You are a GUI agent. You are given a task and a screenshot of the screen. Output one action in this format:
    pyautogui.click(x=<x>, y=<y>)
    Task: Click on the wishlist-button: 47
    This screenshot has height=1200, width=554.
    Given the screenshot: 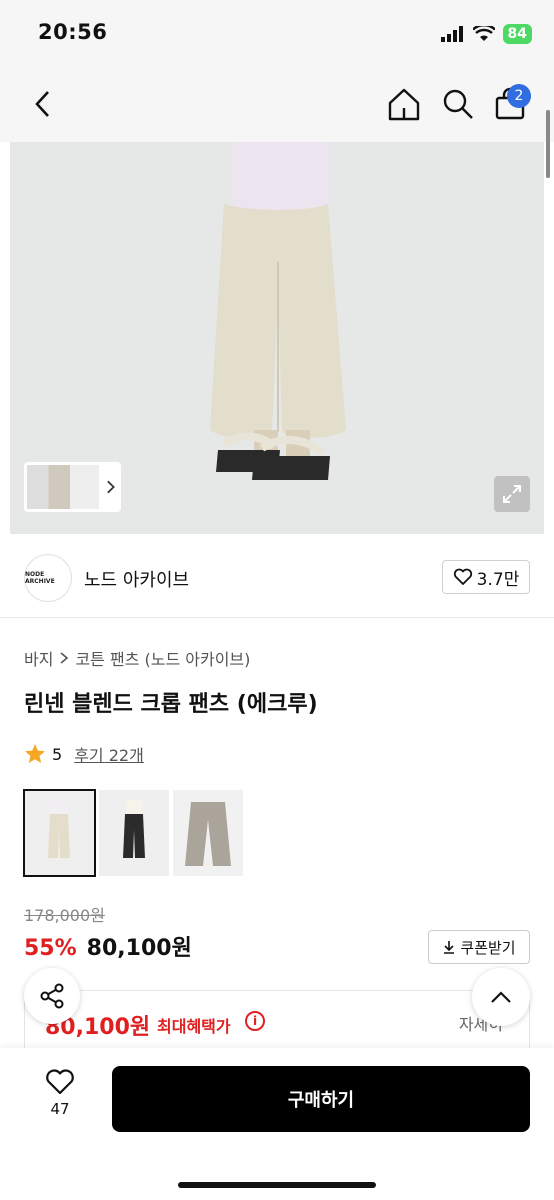 What is the action you would take?
    pyautogui.click(x=60, y=1098)
    